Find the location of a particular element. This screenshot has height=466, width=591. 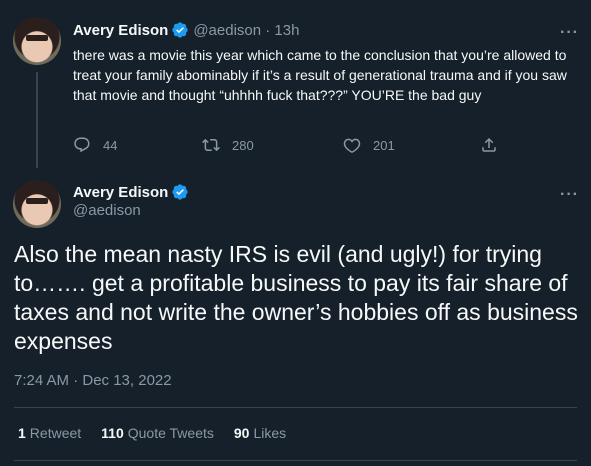

retweet-stat-count: 1 is located at coordinates (22, 433).